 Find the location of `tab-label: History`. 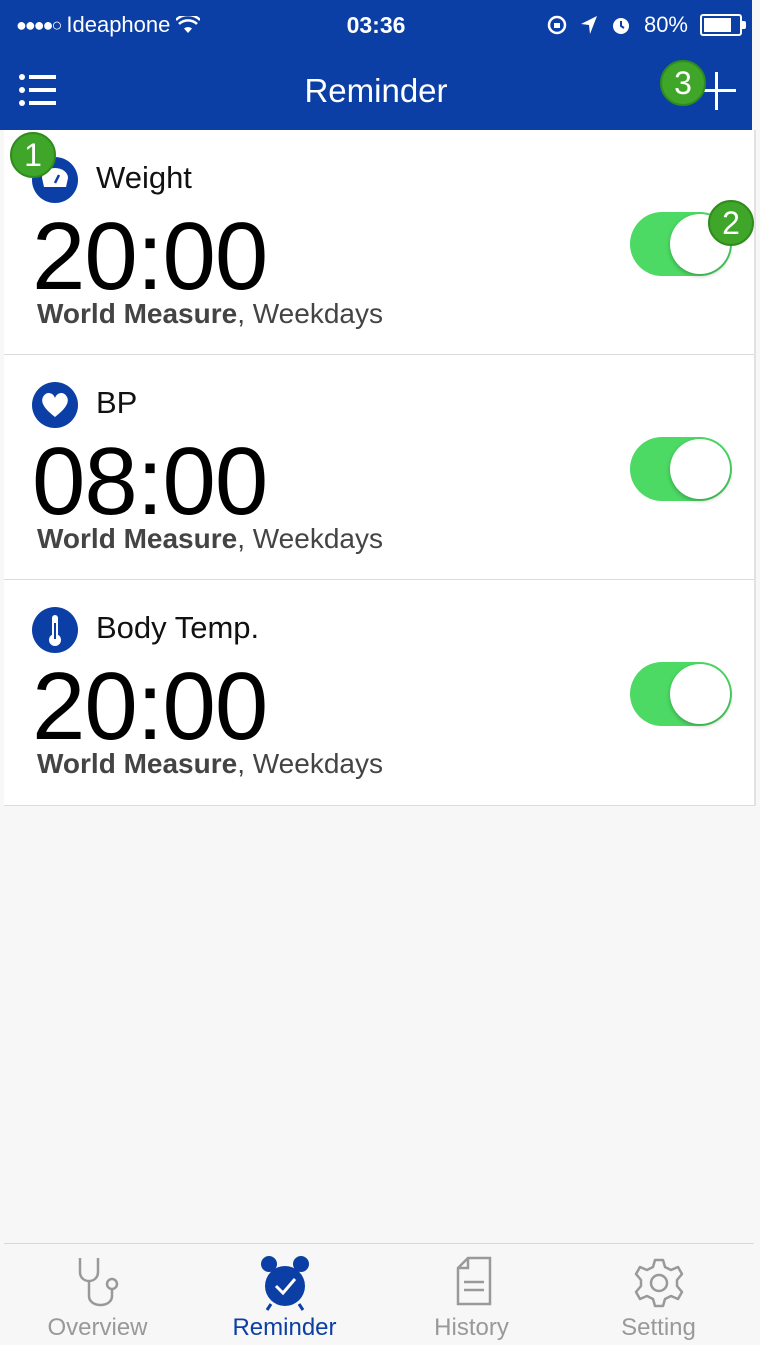

tab-label: History is located at coordinates (471, 1327).